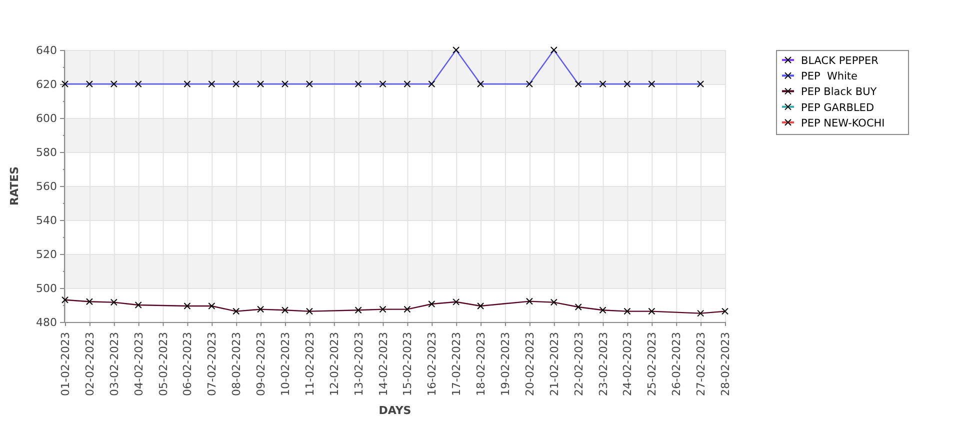  What do you see at coordinates (46, 118) in the screenshot?
I see `y-tick-label: 600` at bounding box center [46, 118].